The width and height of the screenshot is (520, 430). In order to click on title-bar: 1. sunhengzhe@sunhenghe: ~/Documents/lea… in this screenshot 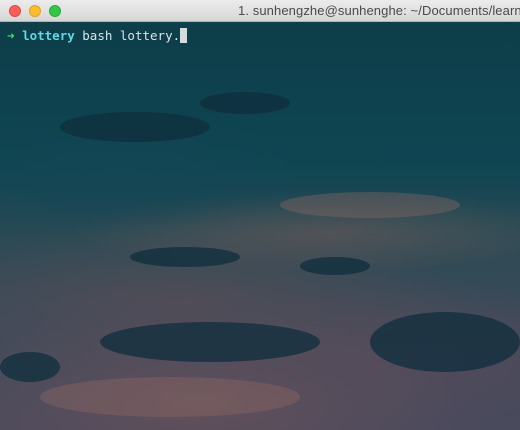, I will do `click(260, 11)`.